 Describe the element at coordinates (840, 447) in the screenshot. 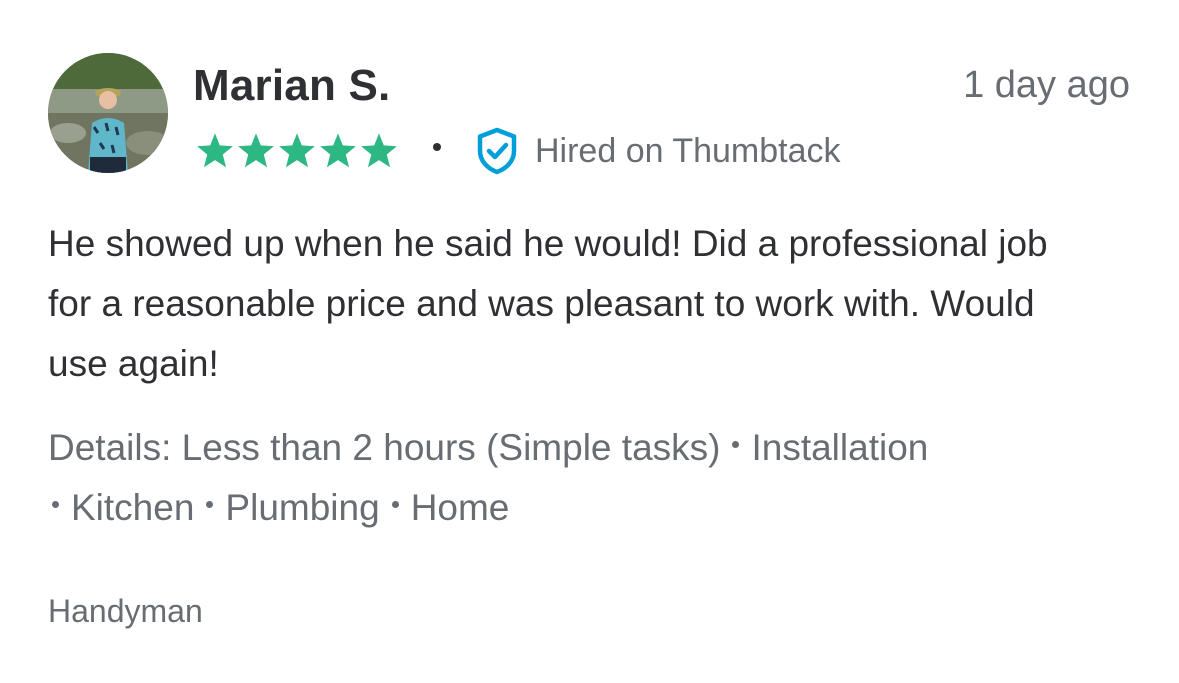

I see `detail-item: Installation` at that location.